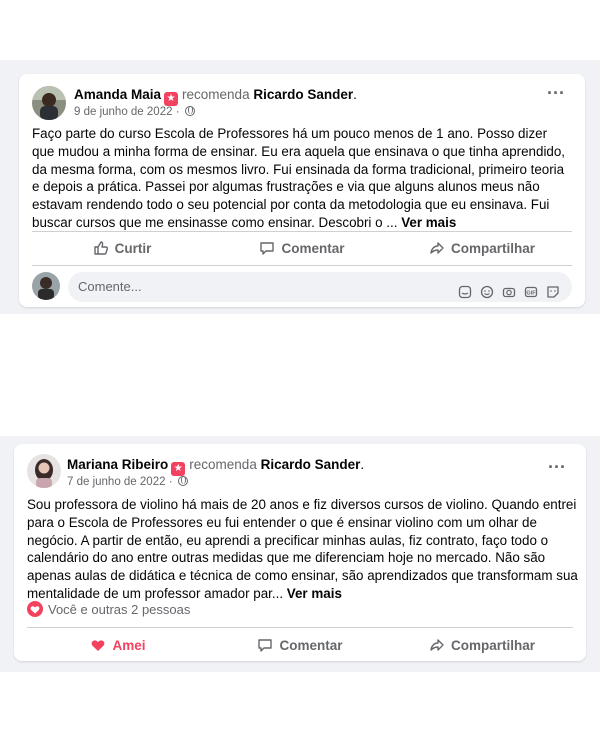 The width and height of the screenshot is (600, 750). I want to click on comment-composer: Comente... GIF, so click(302, 287).